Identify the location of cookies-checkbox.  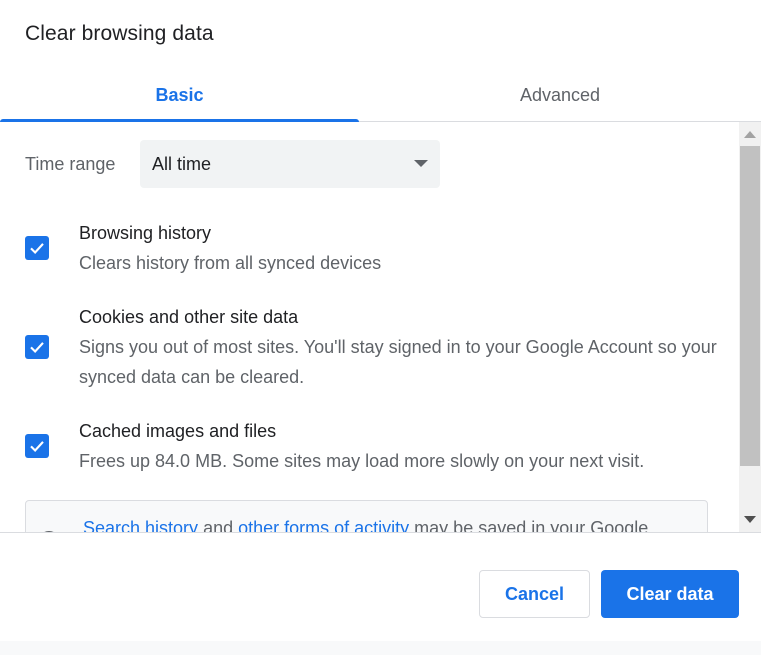
(37, 347).